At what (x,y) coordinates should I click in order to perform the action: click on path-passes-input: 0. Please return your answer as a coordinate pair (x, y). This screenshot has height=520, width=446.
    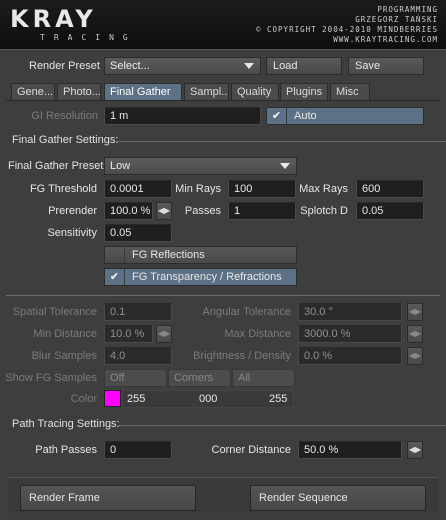
    Looking at the image, I should click on (138, 450).